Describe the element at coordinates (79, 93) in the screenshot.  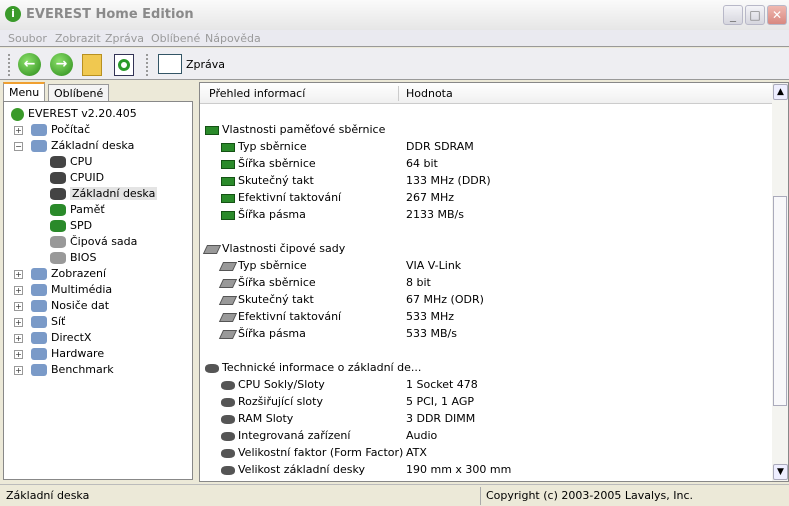
I see `tab-oblibene: Oblíbené` at that location.